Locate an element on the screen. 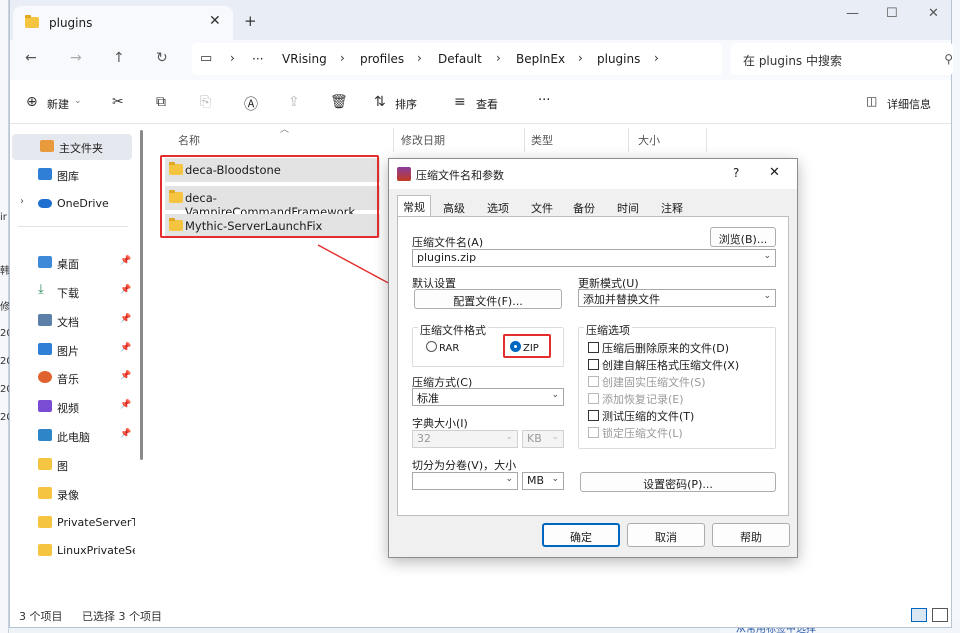 The width and height of the screenshot is (960, 633). options-group-label: 压缩选项 is located at coordinates (608, 330).